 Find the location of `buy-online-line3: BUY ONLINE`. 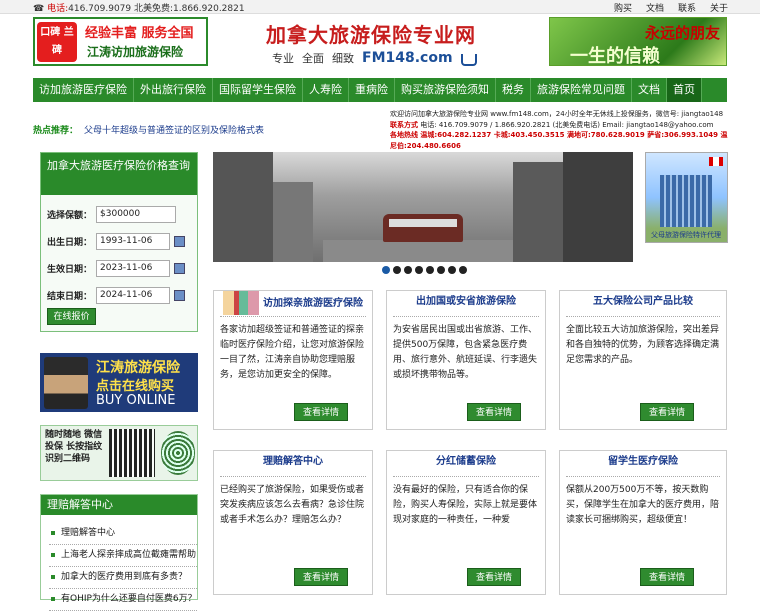

buy-online-line3: BUY ONLINE is located at coordinates (136, 400).